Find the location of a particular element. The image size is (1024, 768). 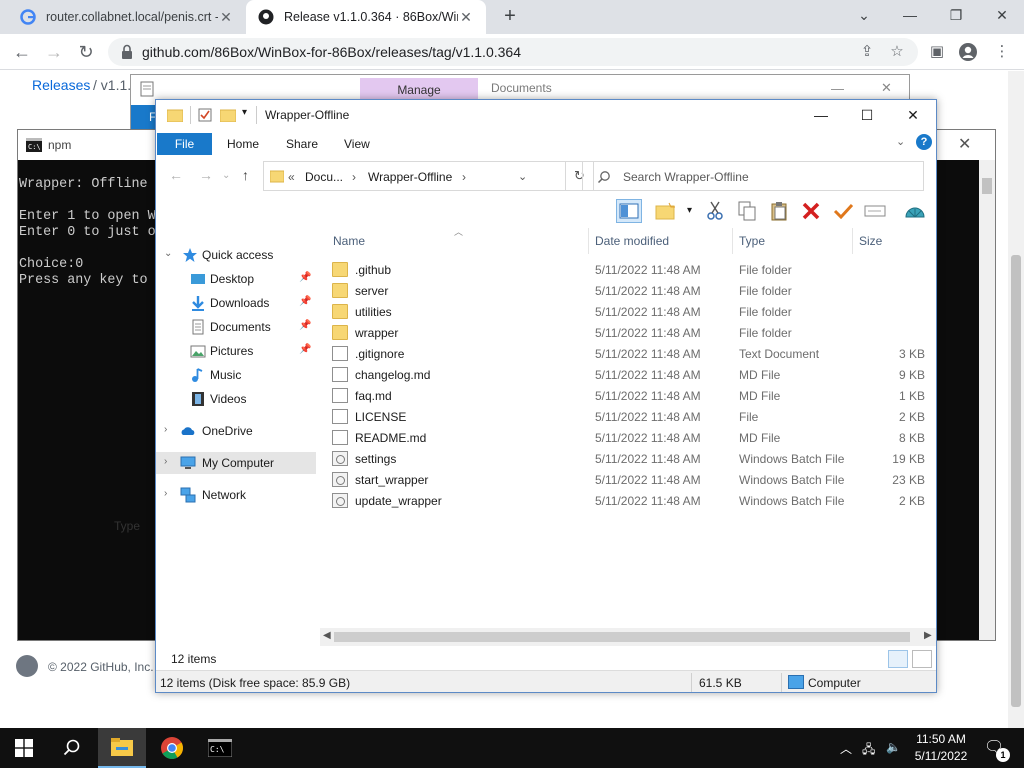

explorer-titlebar: ▾ Wrapper-Offline — ☐ ✕ is located at coordinates (546, 115).